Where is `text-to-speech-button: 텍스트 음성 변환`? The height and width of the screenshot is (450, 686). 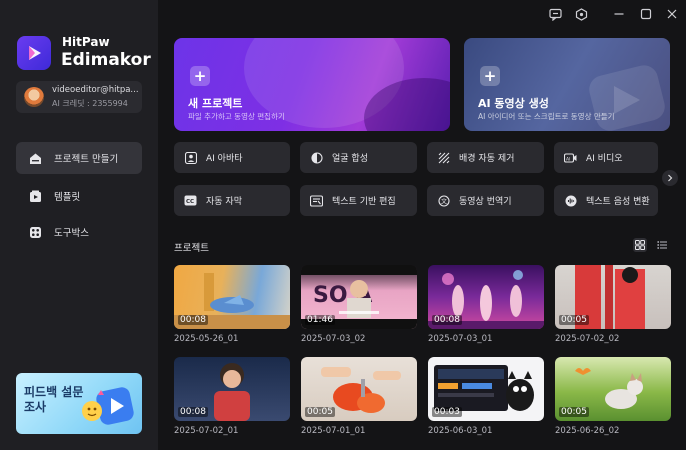 text-to-speech-button: 텍스트 음성 변환 is located at coordinates (606, 200).